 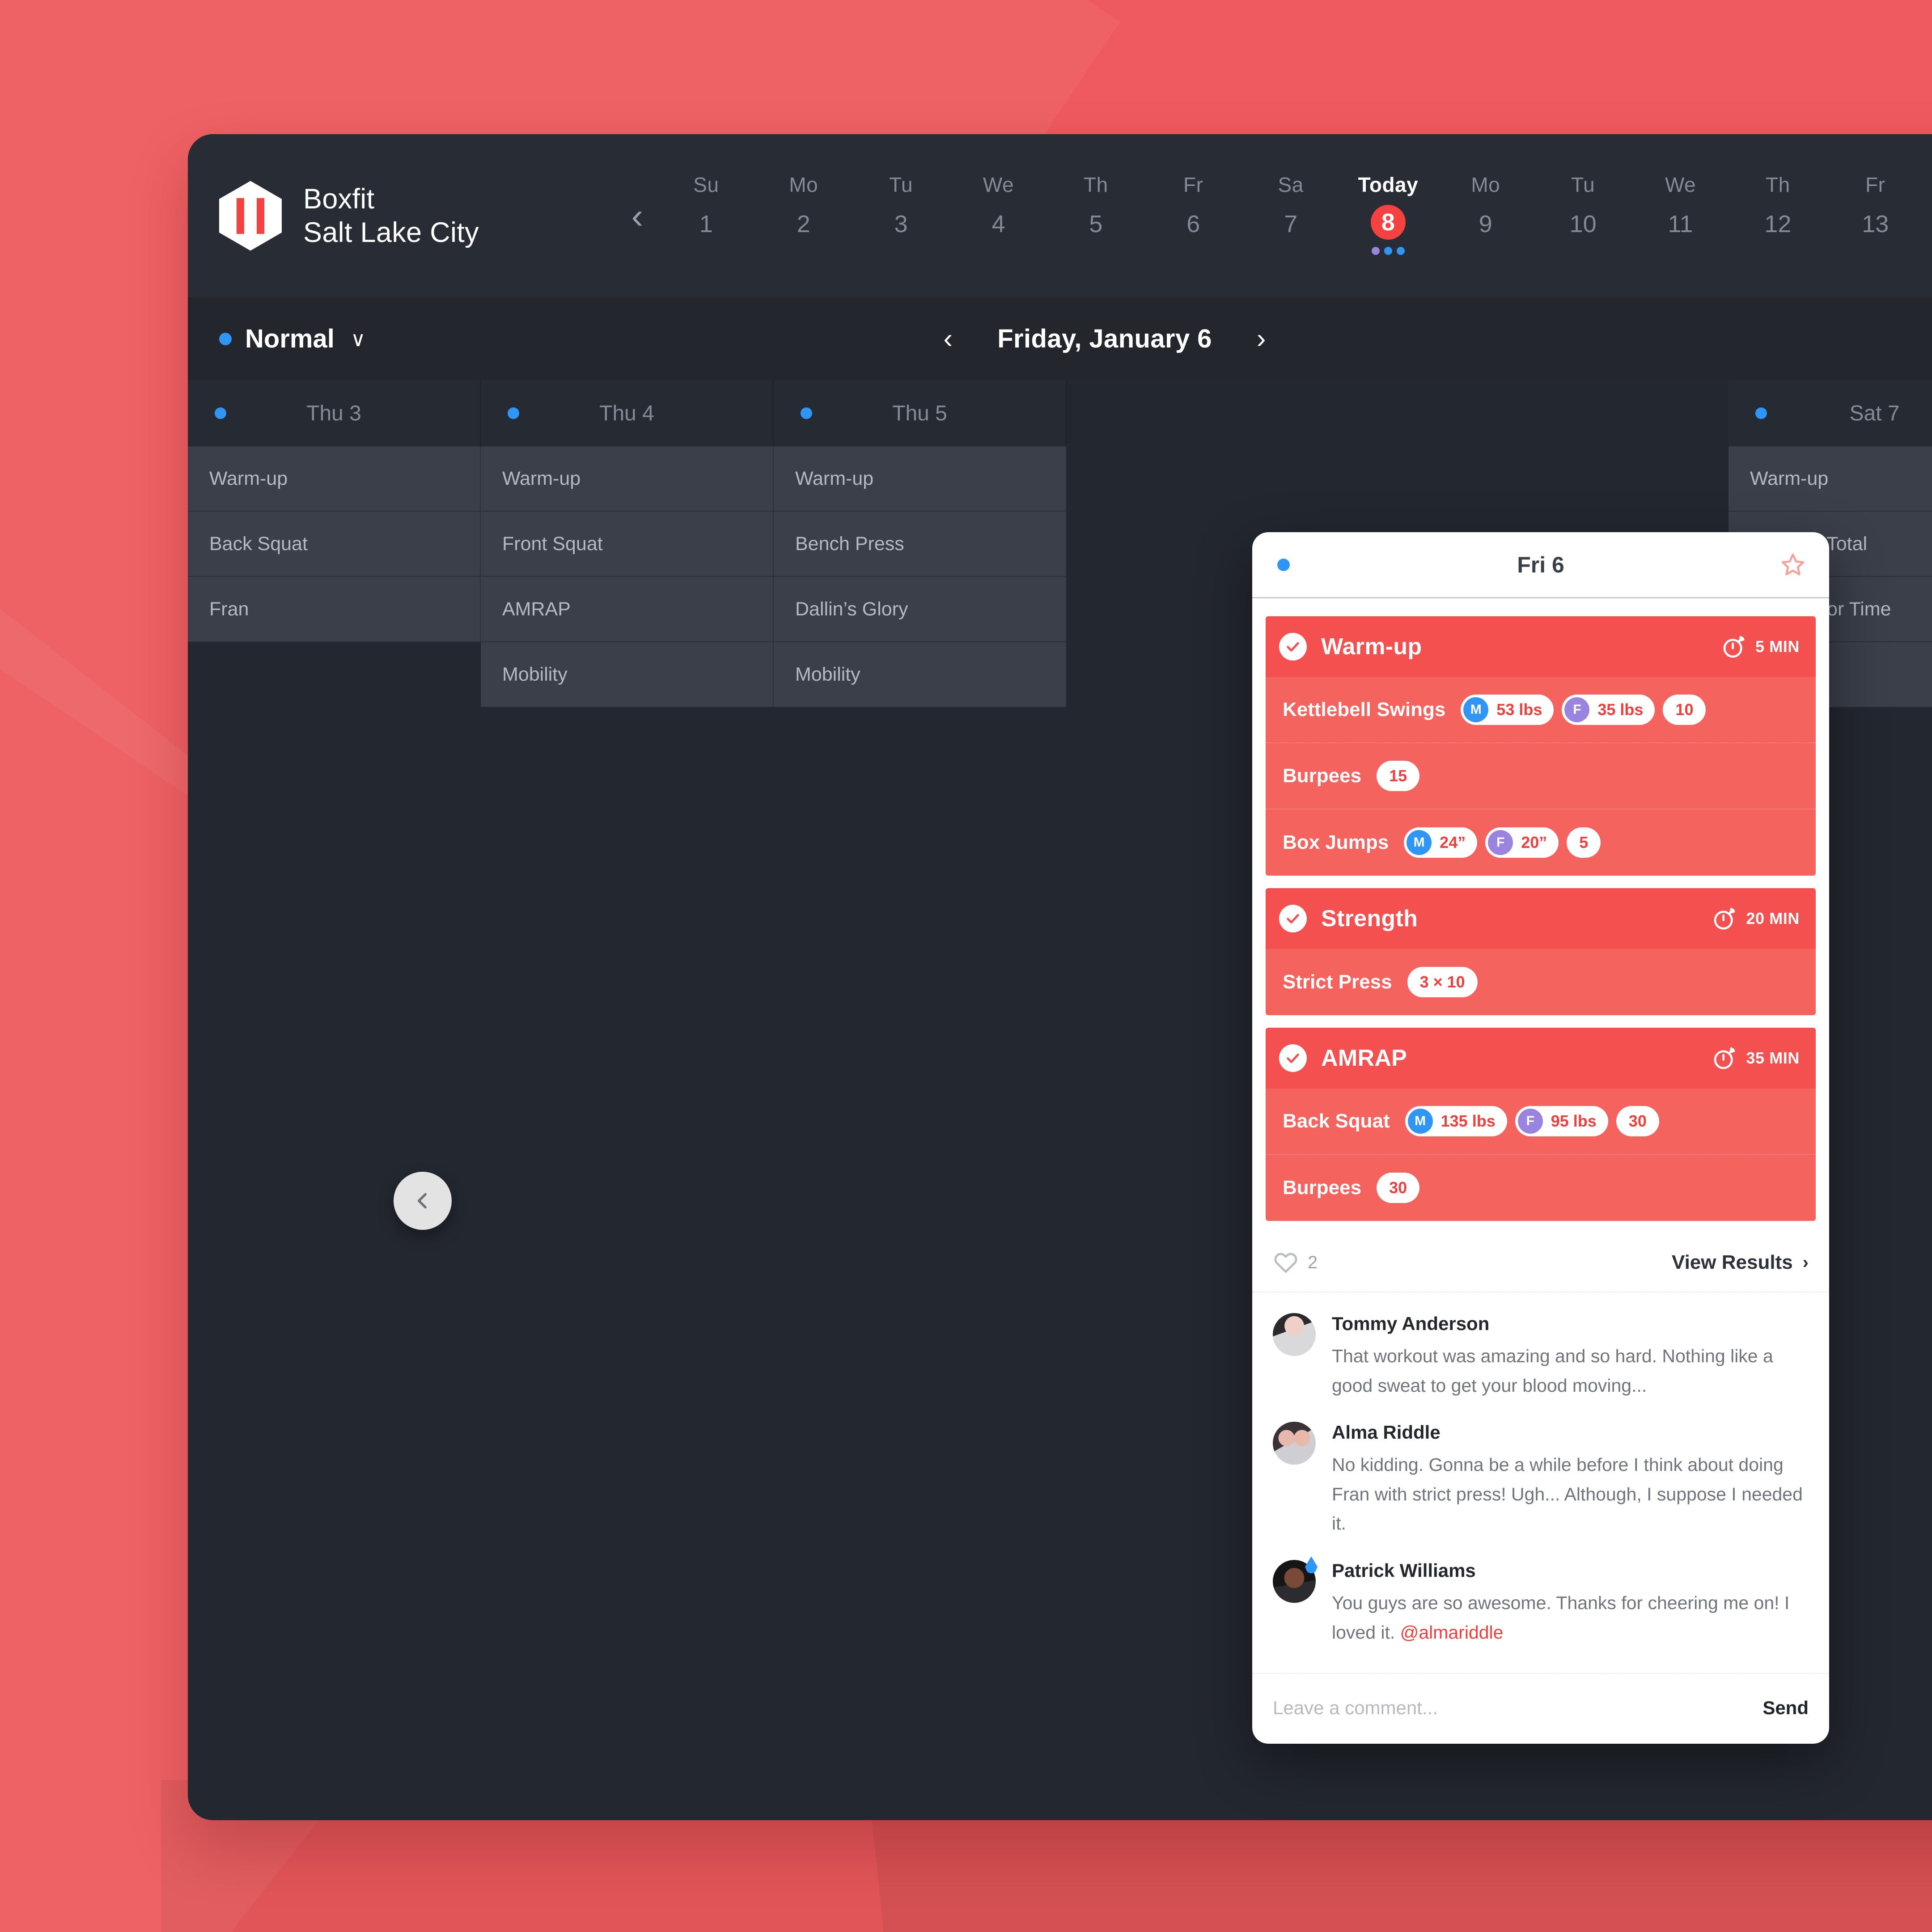 What do you see at coordinates (339, 199) in the screenshot?
I see `brand-name: Boxfit` at bounding box center [339, 199].